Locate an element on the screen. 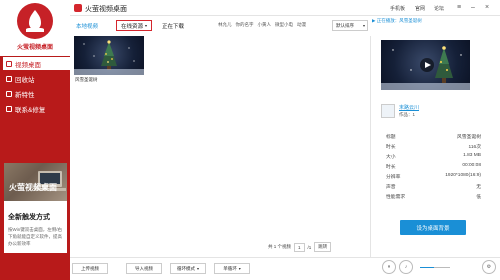 Image resolution: width=500 pixels, height=280 pixels. sort-value: 默认排序 is located at coordinates (345, 25).